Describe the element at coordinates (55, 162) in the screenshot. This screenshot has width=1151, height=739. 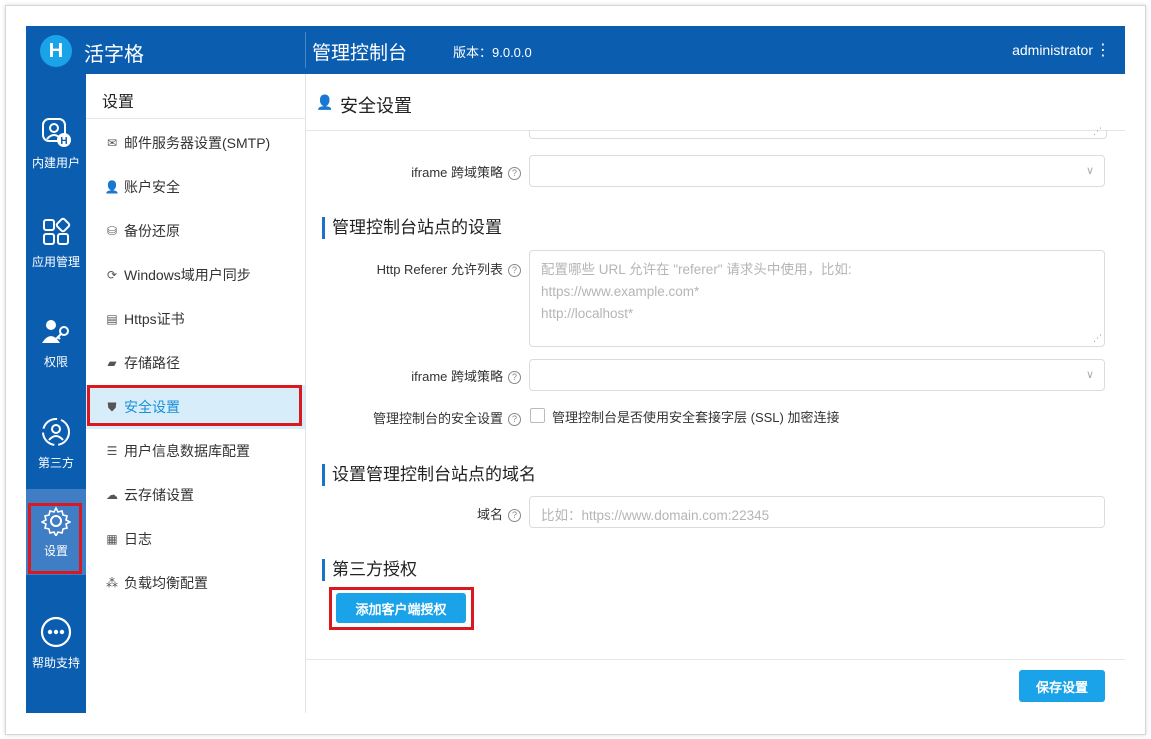
I see `nav-label: 内建用户` at that location.